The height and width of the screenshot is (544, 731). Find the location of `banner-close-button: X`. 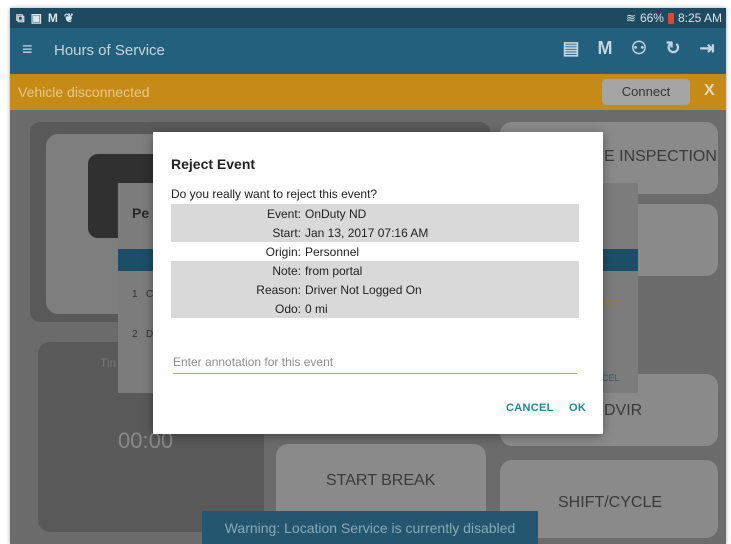

banner-close-button: X is located at coordinates (709, 91).